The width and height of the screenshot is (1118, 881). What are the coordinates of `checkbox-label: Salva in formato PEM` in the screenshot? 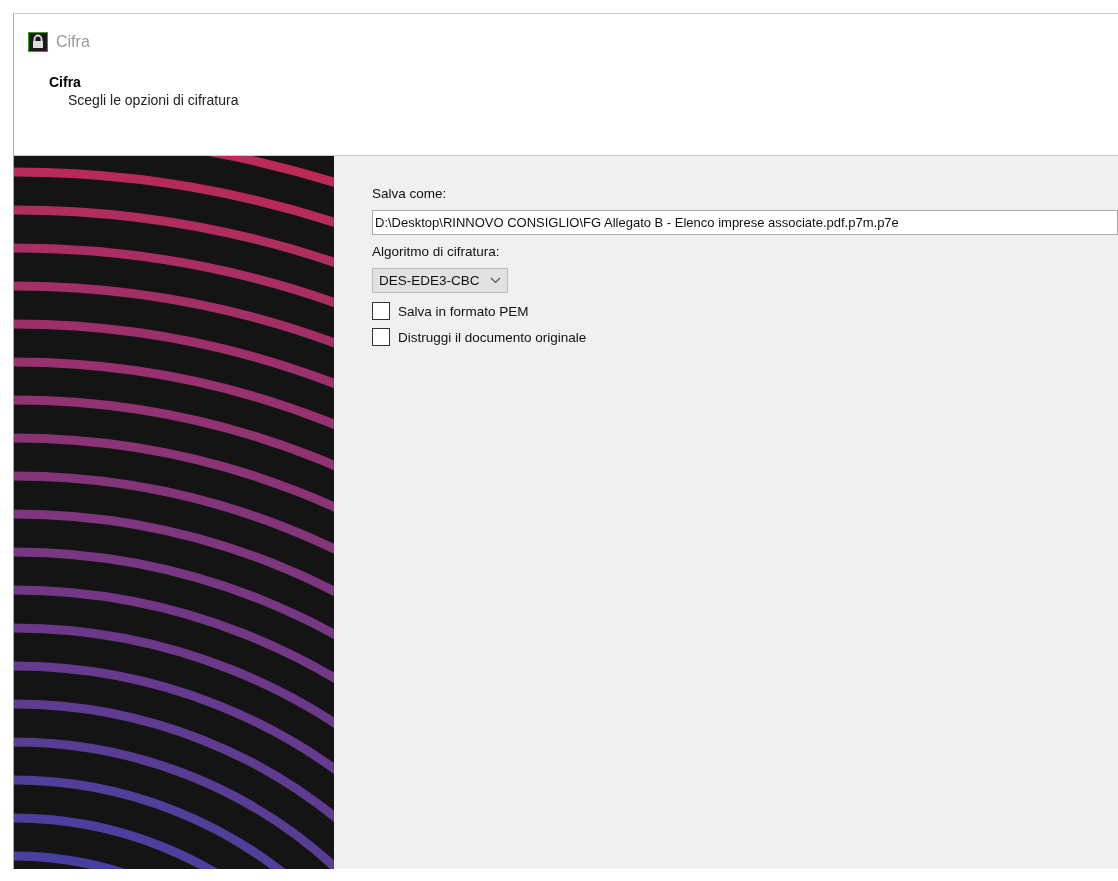 It's located at (463, 311).